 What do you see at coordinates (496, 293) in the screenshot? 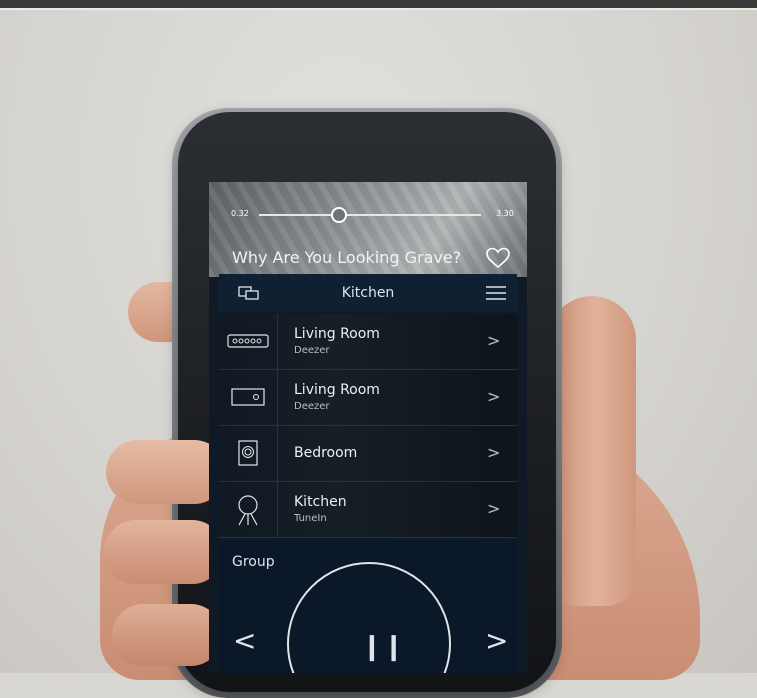
I see `hamburger-menu-icon` at bounding box center [496, 293].